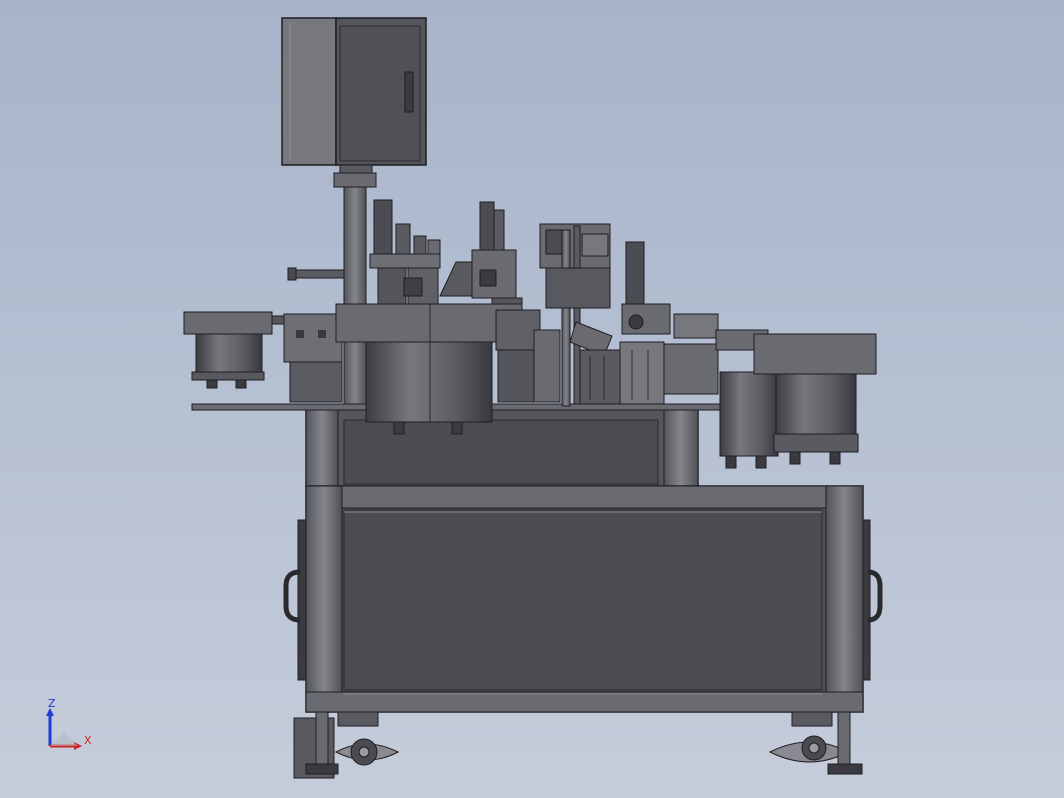  Describe the element at coordinates (313, 358) in the screenshot. I see `linear-feeder-left` at that location.